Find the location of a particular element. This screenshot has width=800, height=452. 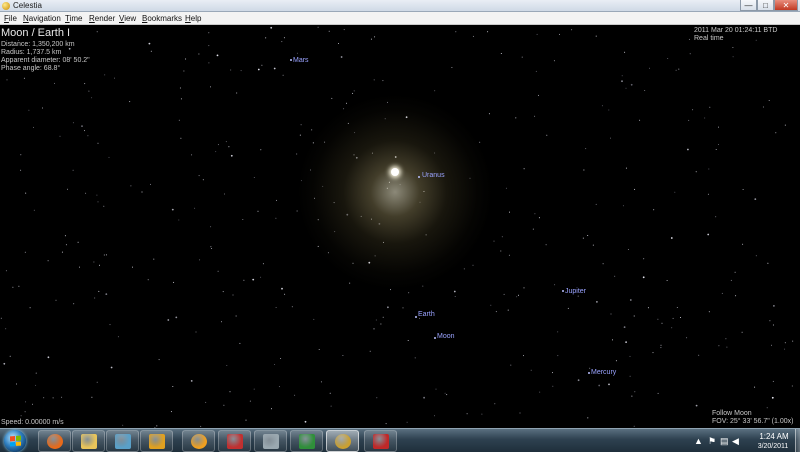

label-mercury: Mercury is located at coordinates (603, 373).